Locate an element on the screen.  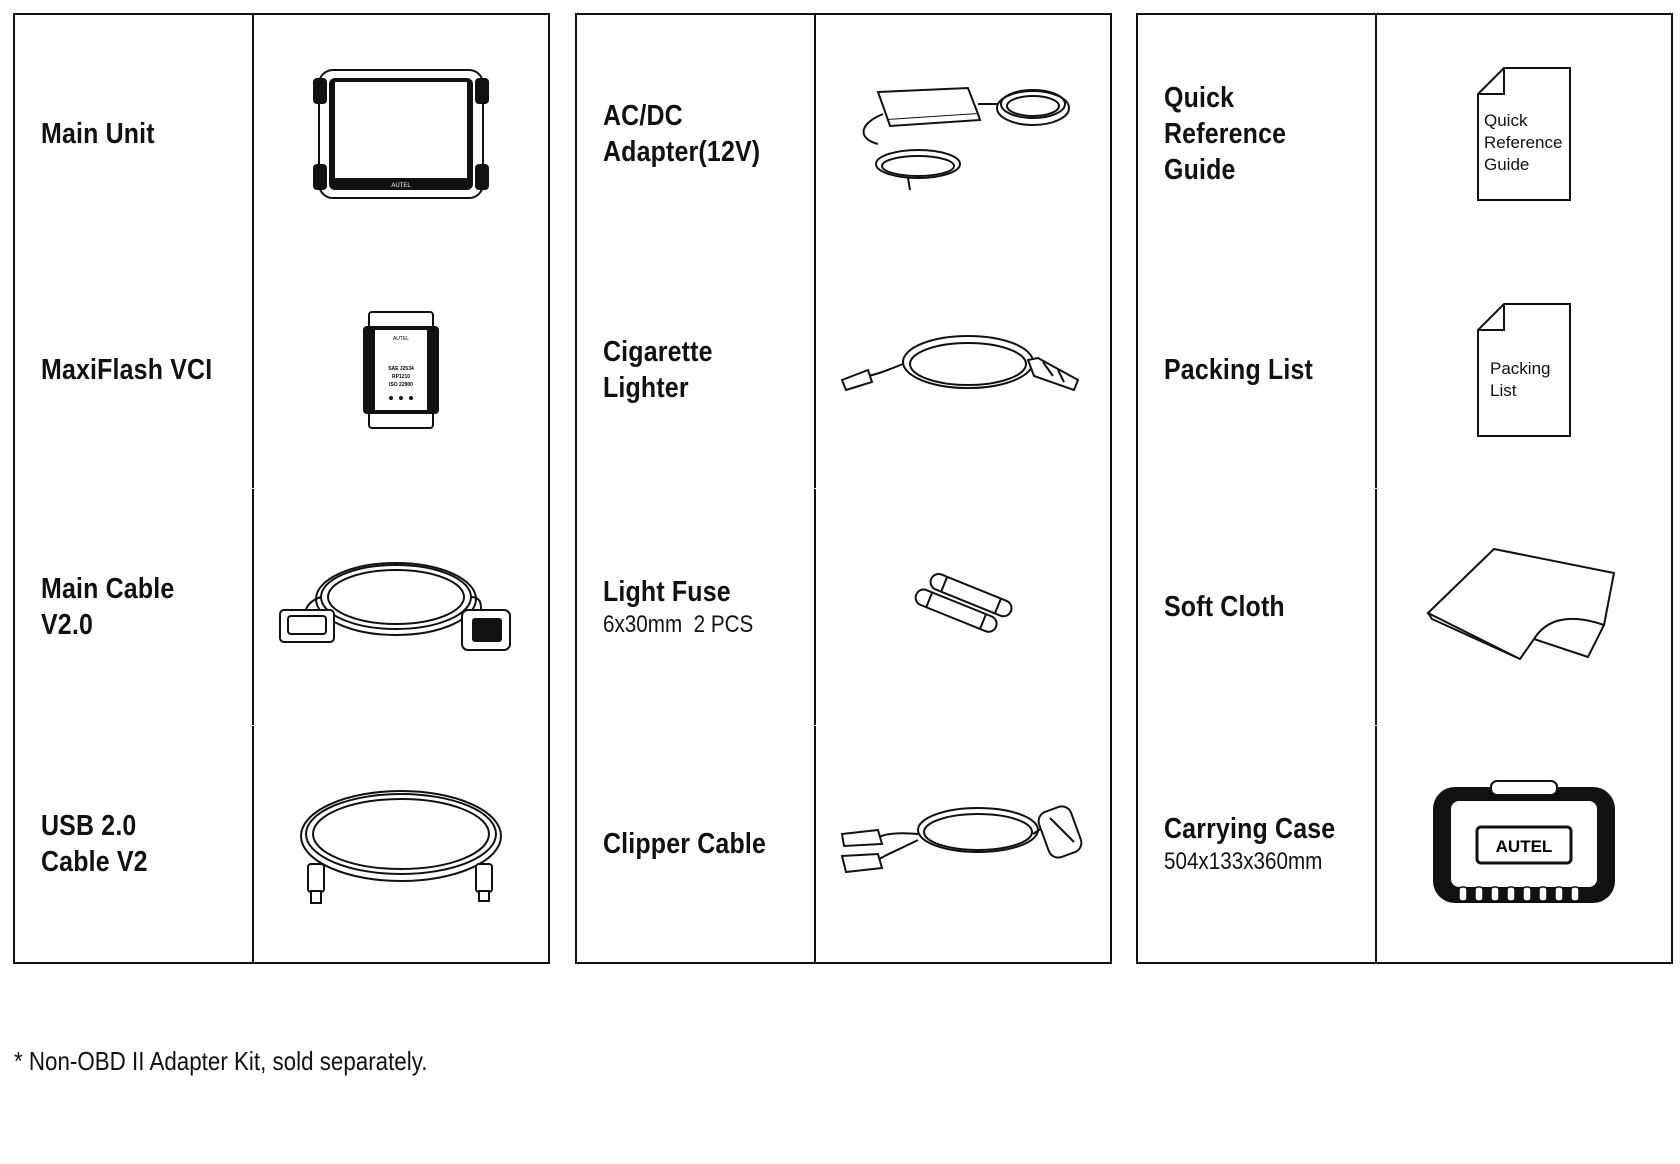
item-name: USB 2.0 Cable V2 is located at coordinates (94, 844).